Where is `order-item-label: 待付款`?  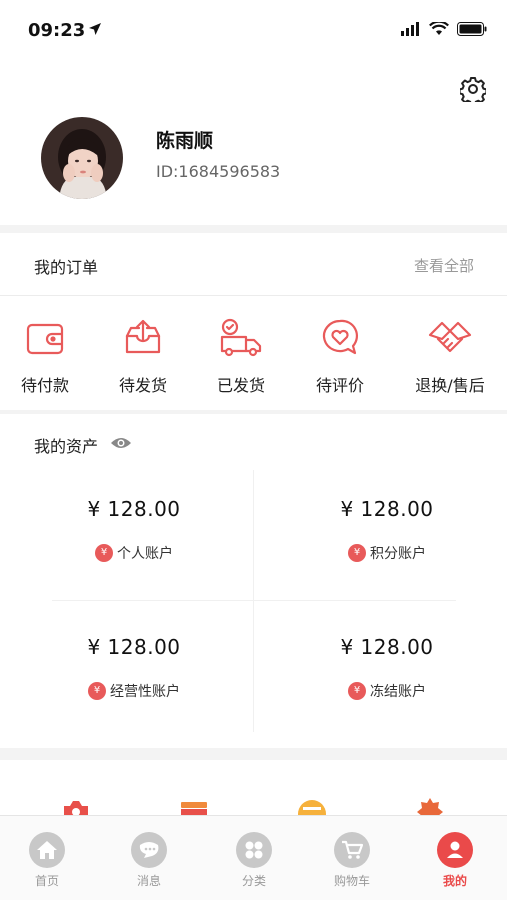
order-item-label: 待付款 is located at coordinates (44, 385).